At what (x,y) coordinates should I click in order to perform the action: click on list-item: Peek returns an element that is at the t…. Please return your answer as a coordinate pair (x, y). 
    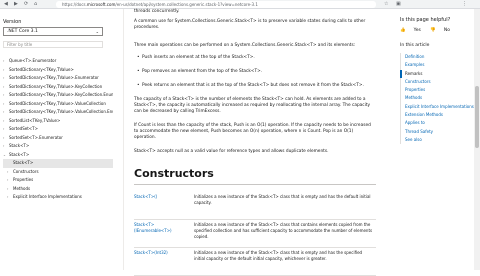
    Looking at the image, I should click on (256, 86).